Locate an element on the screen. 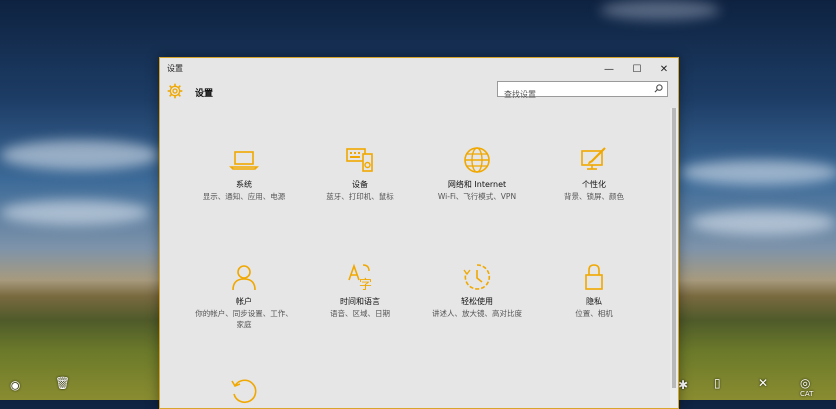 The image size is (836, 409). ipod-icon: ▯ is located at coordinates (717, 383).